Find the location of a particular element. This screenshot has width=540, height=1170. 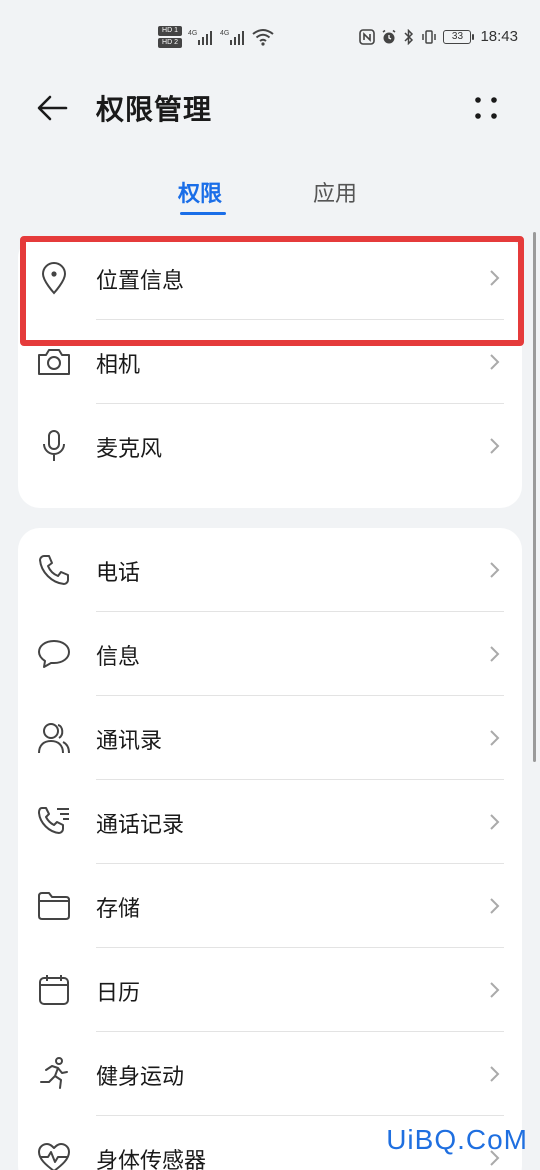

page-title: 权限管理 is located at coordinates (154, 109).